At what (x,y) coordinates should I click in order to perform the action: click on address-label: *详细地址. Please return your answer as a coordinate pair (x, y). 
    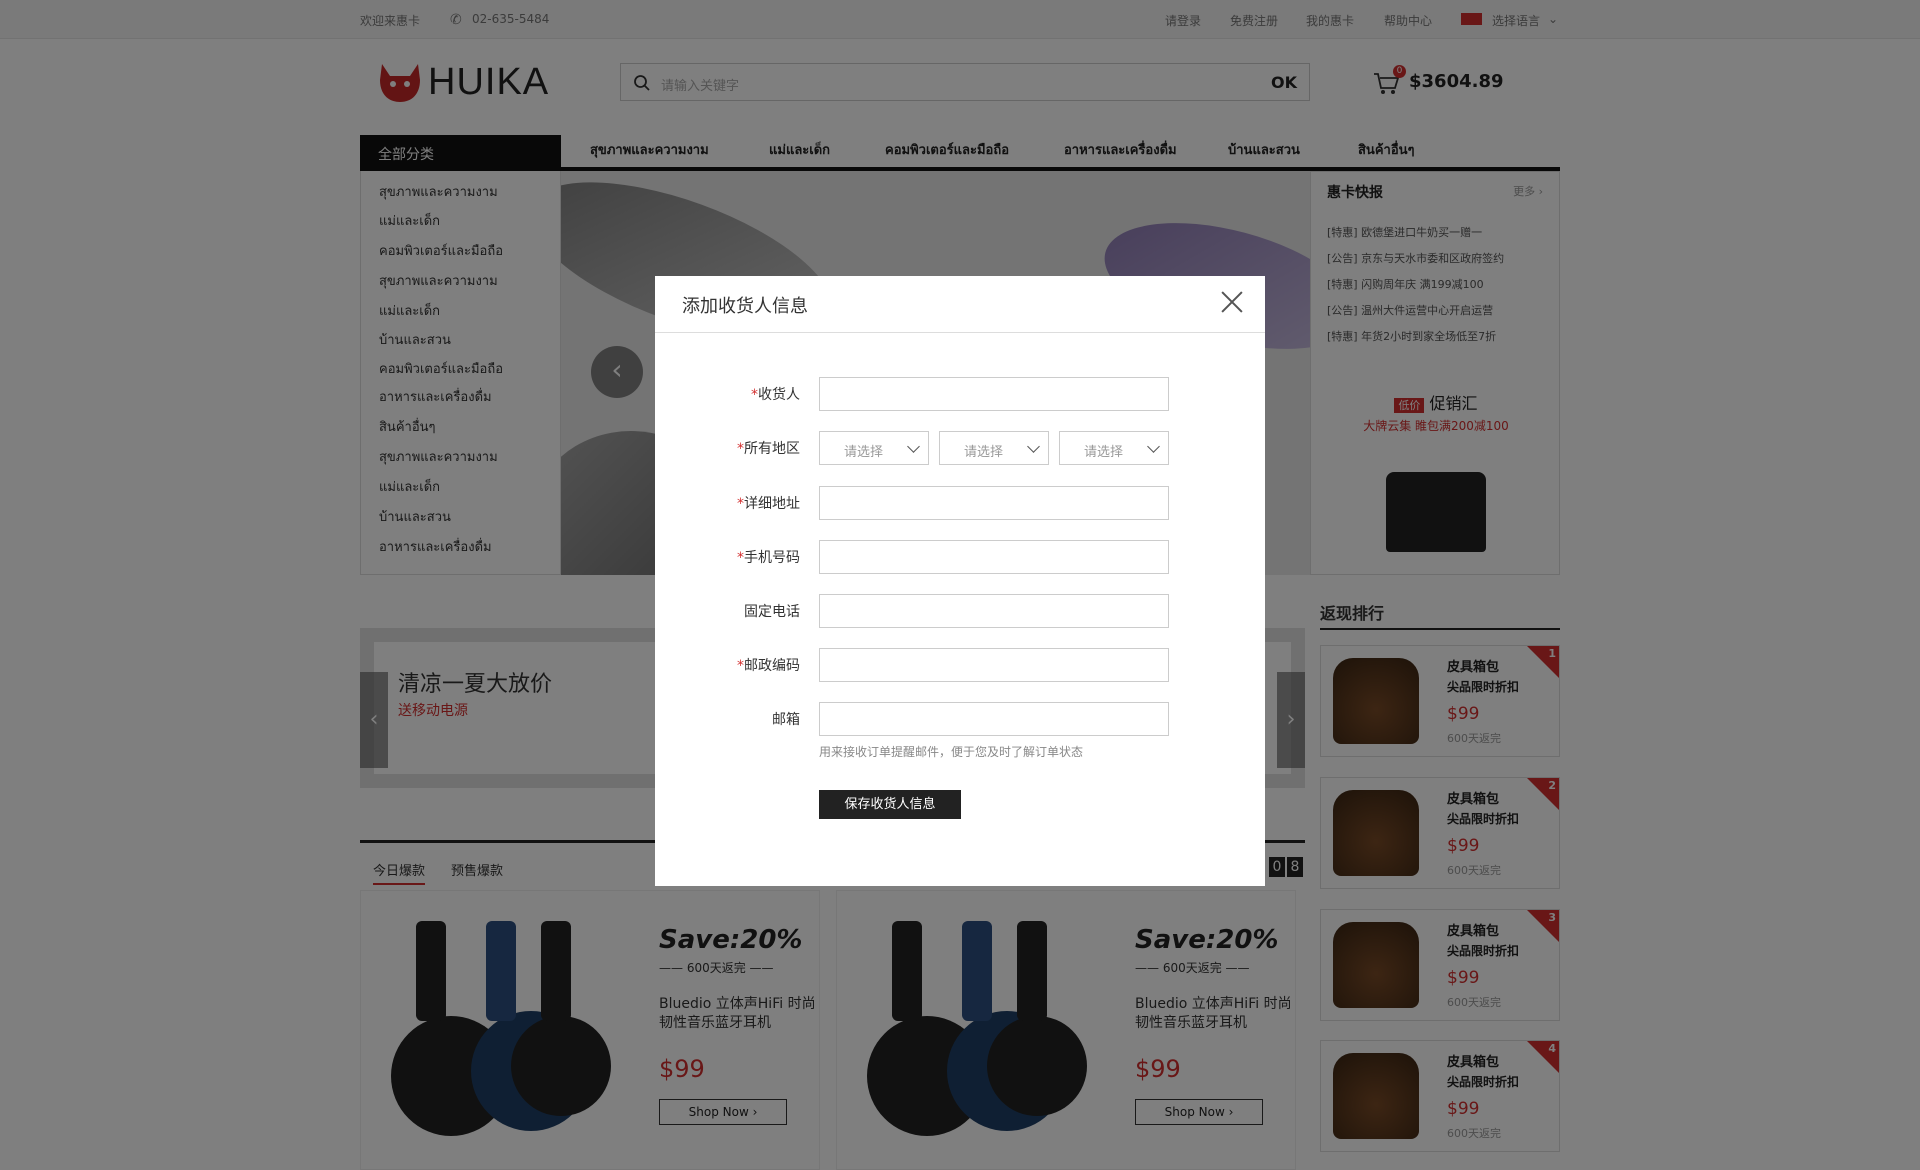
    Looking at the image, I should click on (727, 503).